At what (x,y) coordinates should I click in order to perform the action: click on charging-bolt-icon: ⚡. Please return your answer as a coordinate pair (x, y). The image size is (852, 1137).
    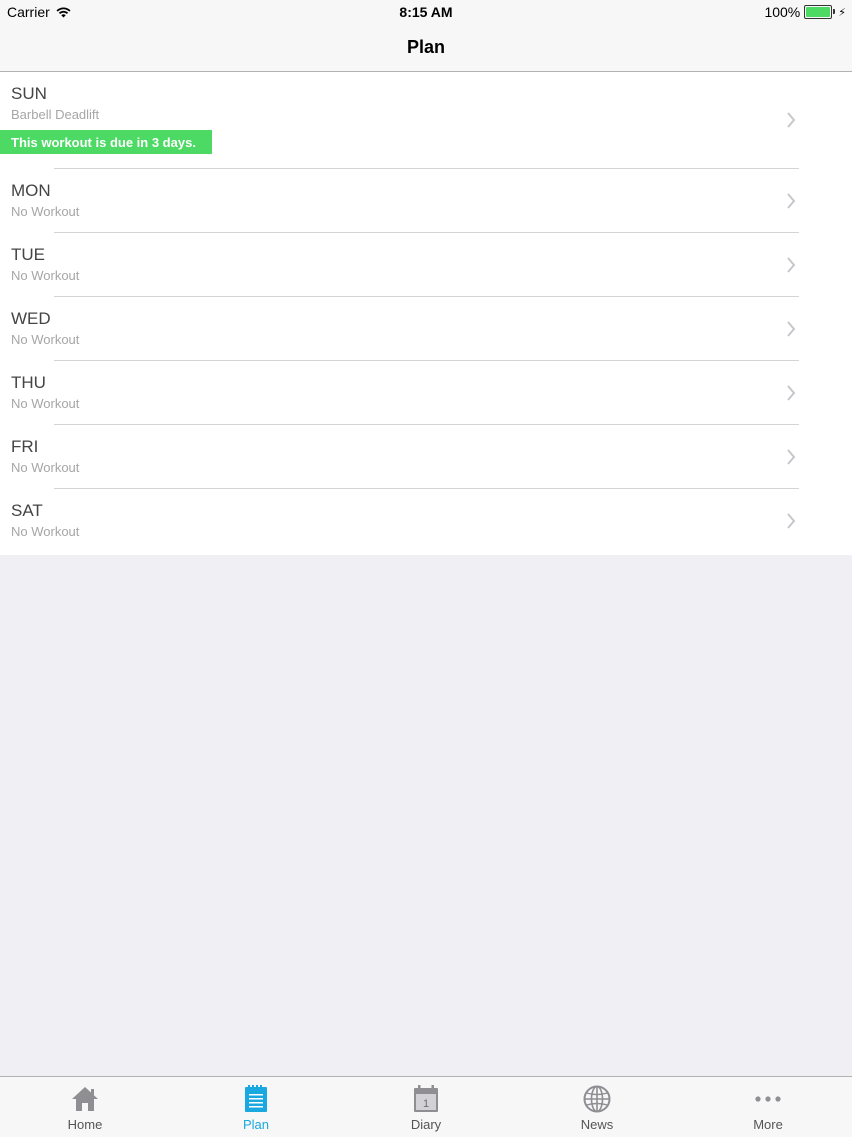
    Looking at the image, I should click on (842, 12).